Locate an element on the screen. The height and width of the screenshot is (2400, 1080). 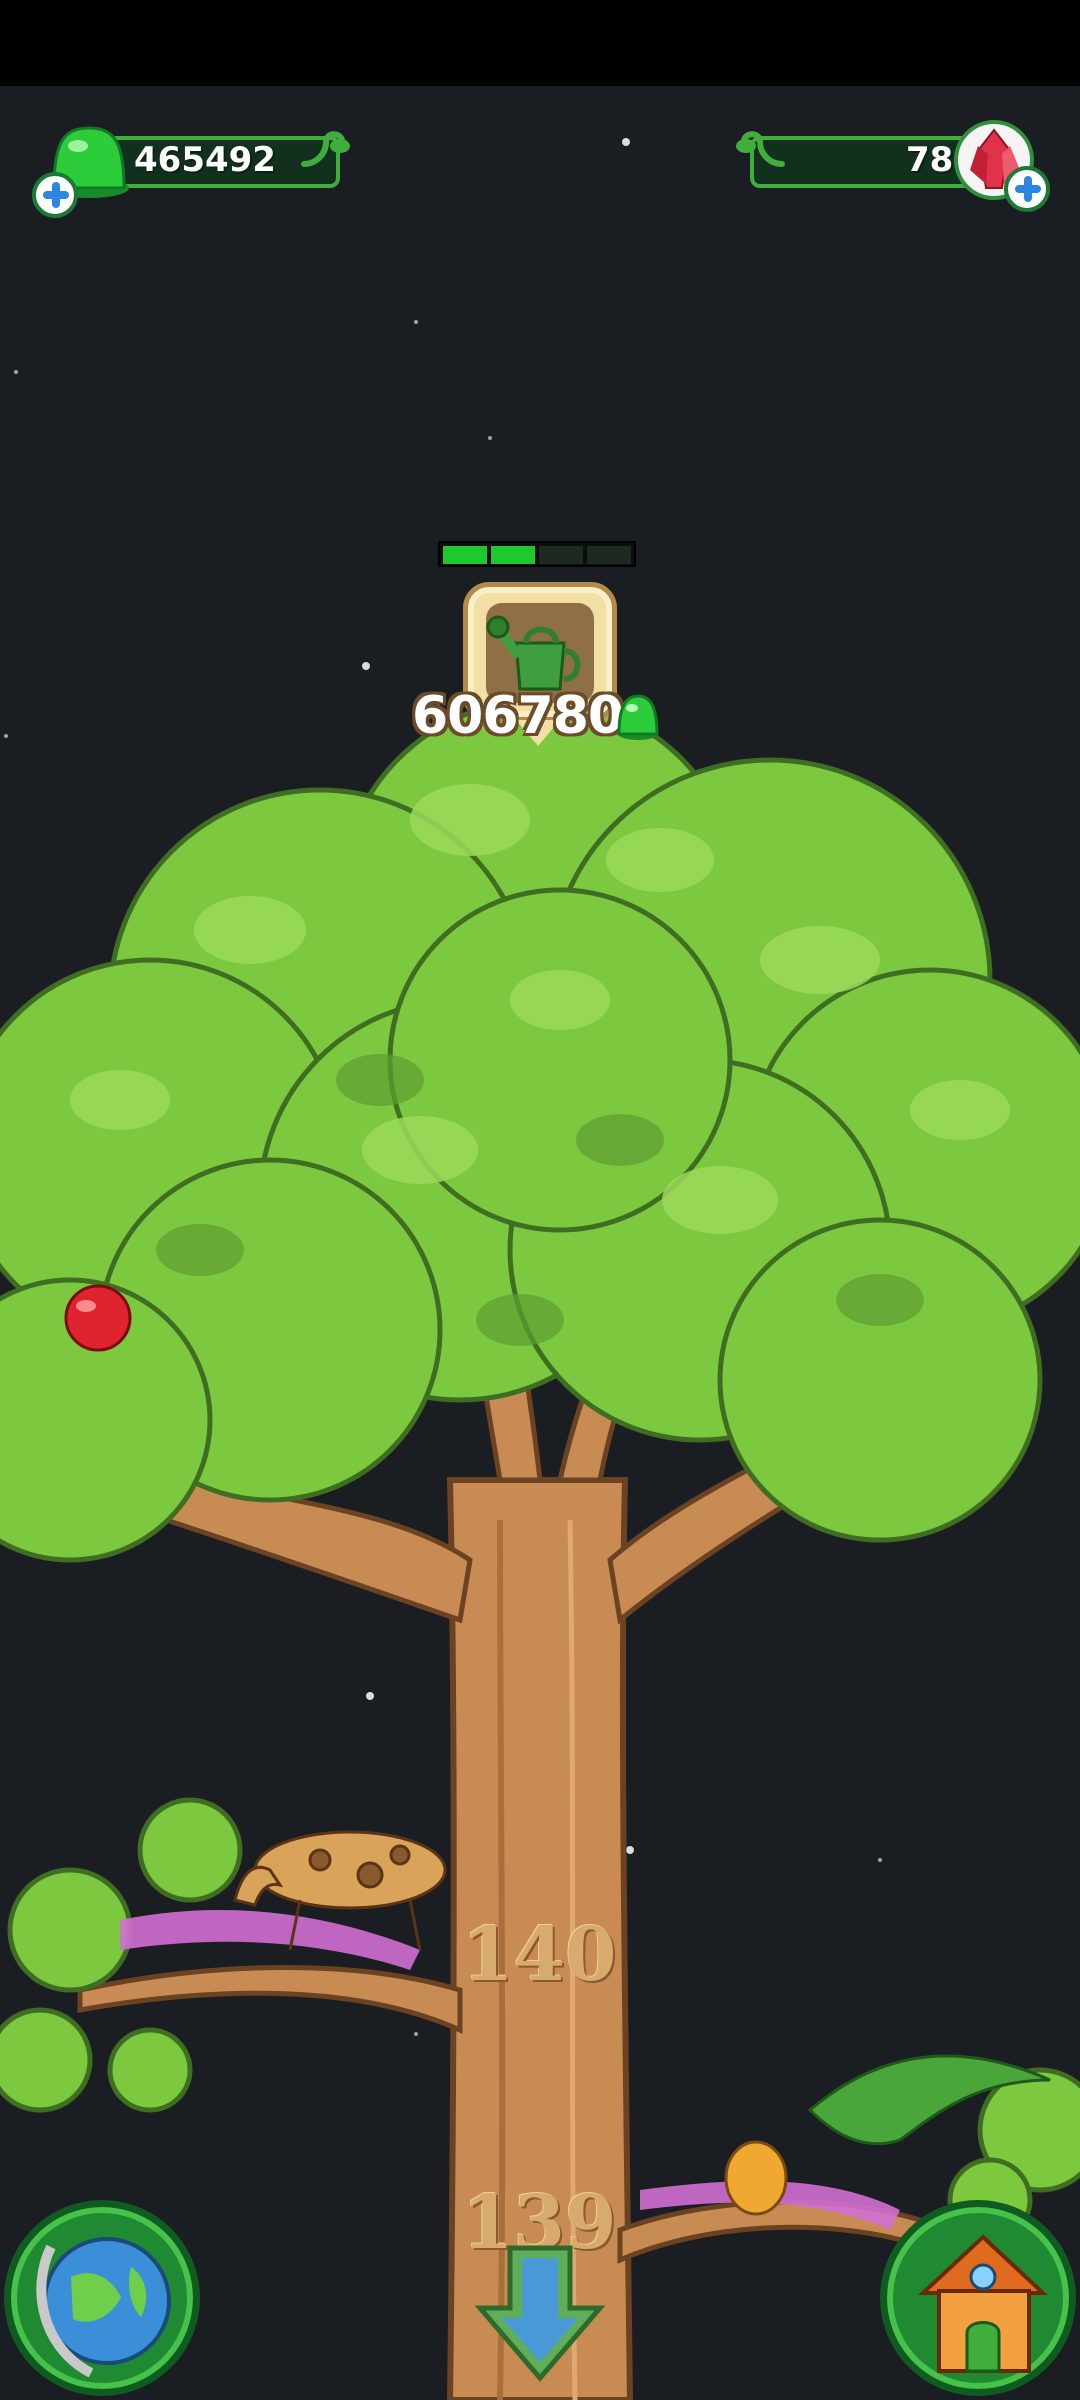
down-arrow-icon is located at coordinates (540, 2313).